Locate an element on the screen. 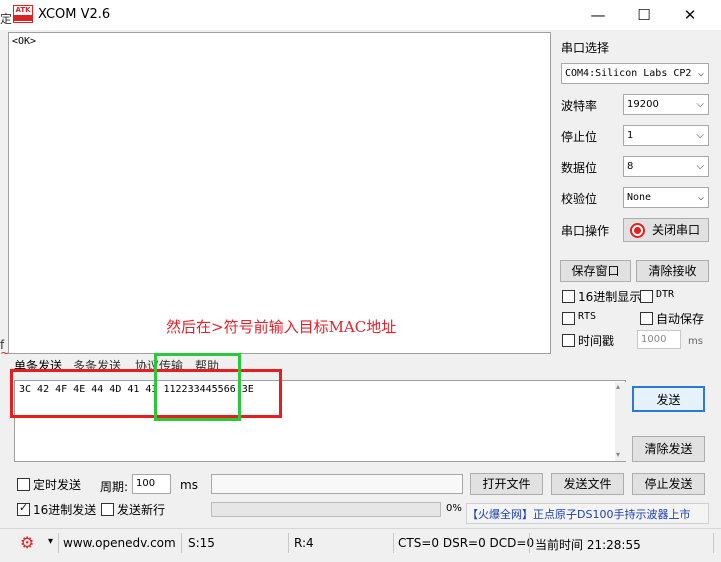 The width and height of the screenshot is (721, 562). close-button: ✕ is located at coordinates (690, 15).